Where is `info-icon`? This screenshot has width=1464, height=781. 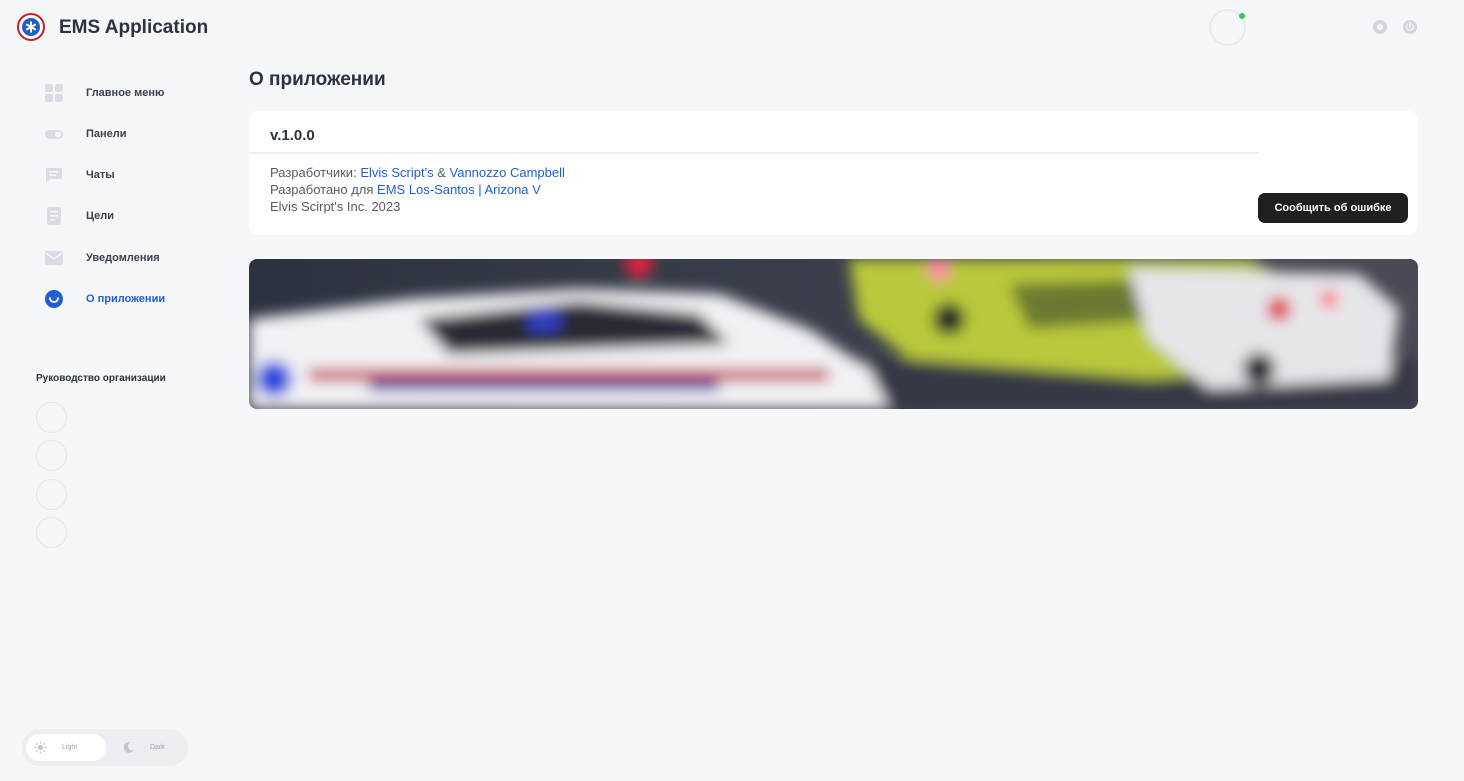 info-icon is located at coordinates (54, 299).